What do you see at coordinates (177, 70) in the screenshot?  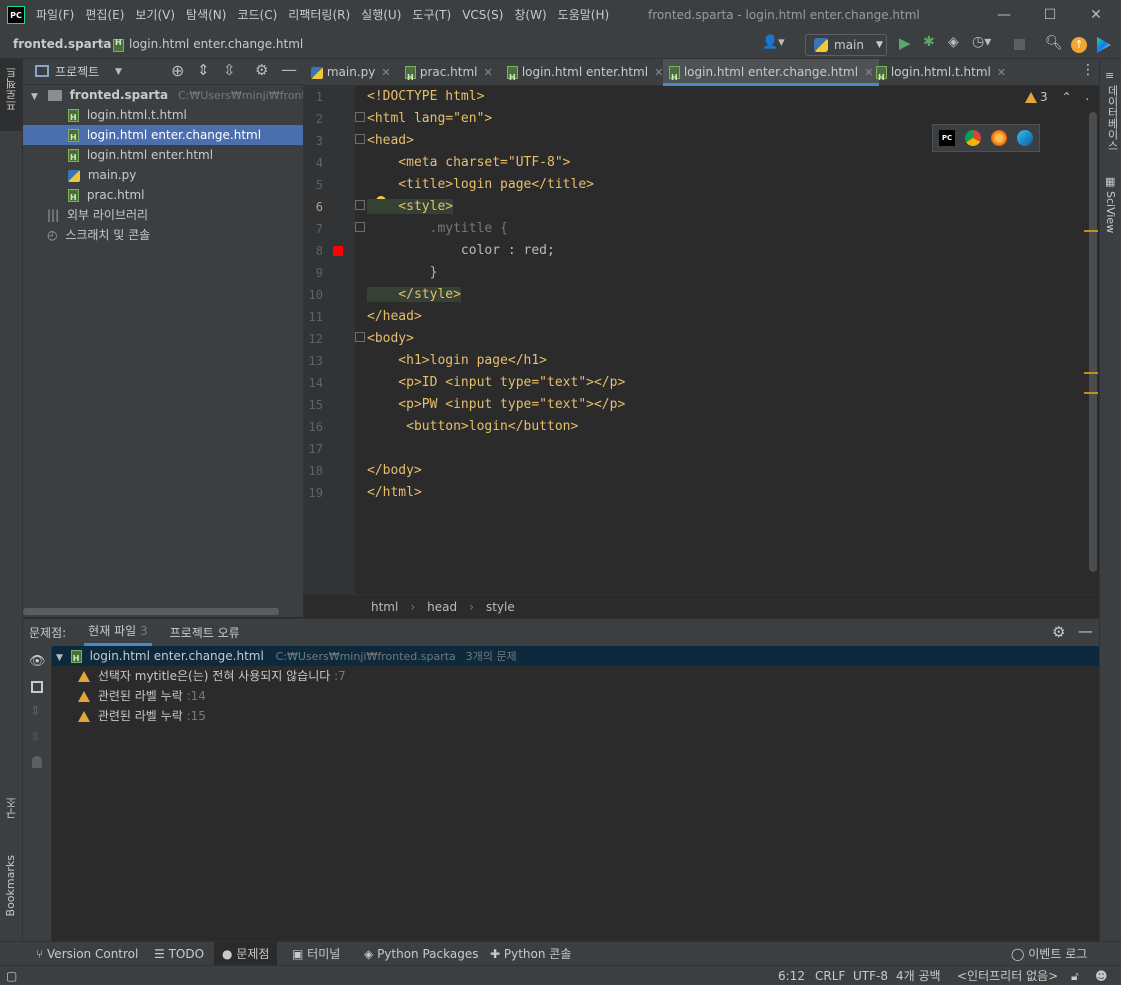 I see `locate-icon: ⊕` at bounding box center [177, 70].